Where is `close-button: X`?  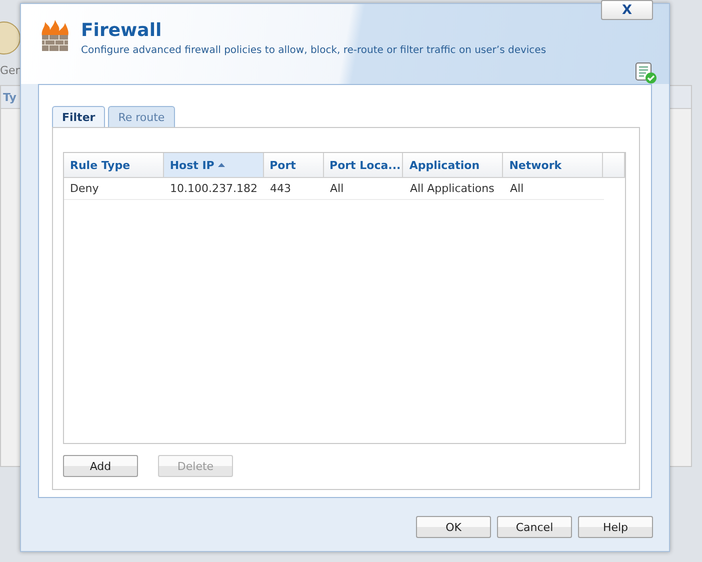 close-button: X is located at coordinates (627, 10).